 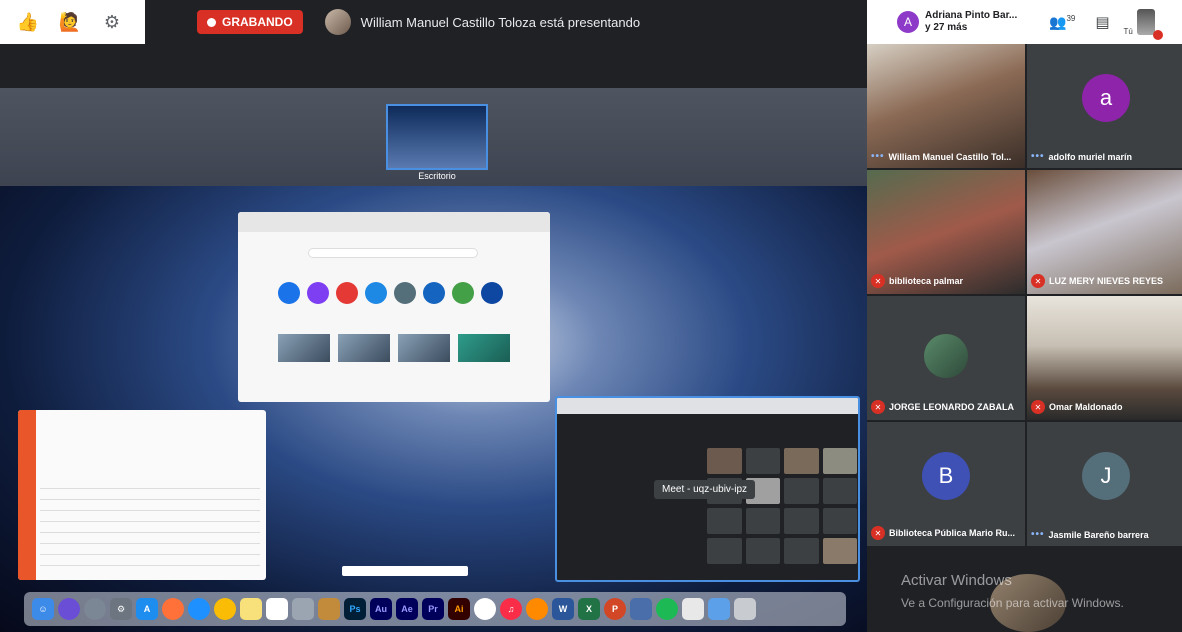 What do you see at coordinates (641, 609) in the screenshot?
I see `calendar-icon` at bounding box center [641, 609].